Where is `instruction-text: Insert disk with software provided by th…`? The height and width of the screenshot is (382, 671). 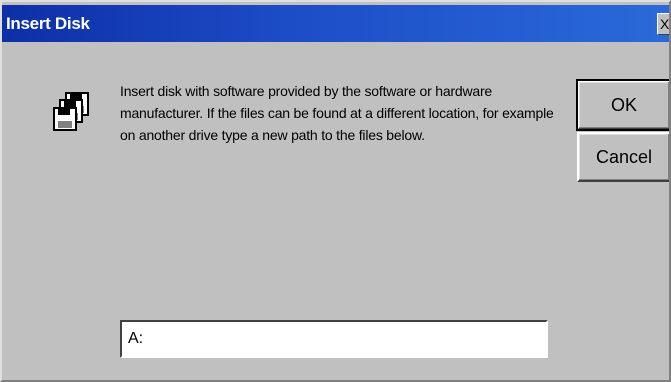
instruction-text: Insert disk with software provided by th… is located at coordinates (337, 113).